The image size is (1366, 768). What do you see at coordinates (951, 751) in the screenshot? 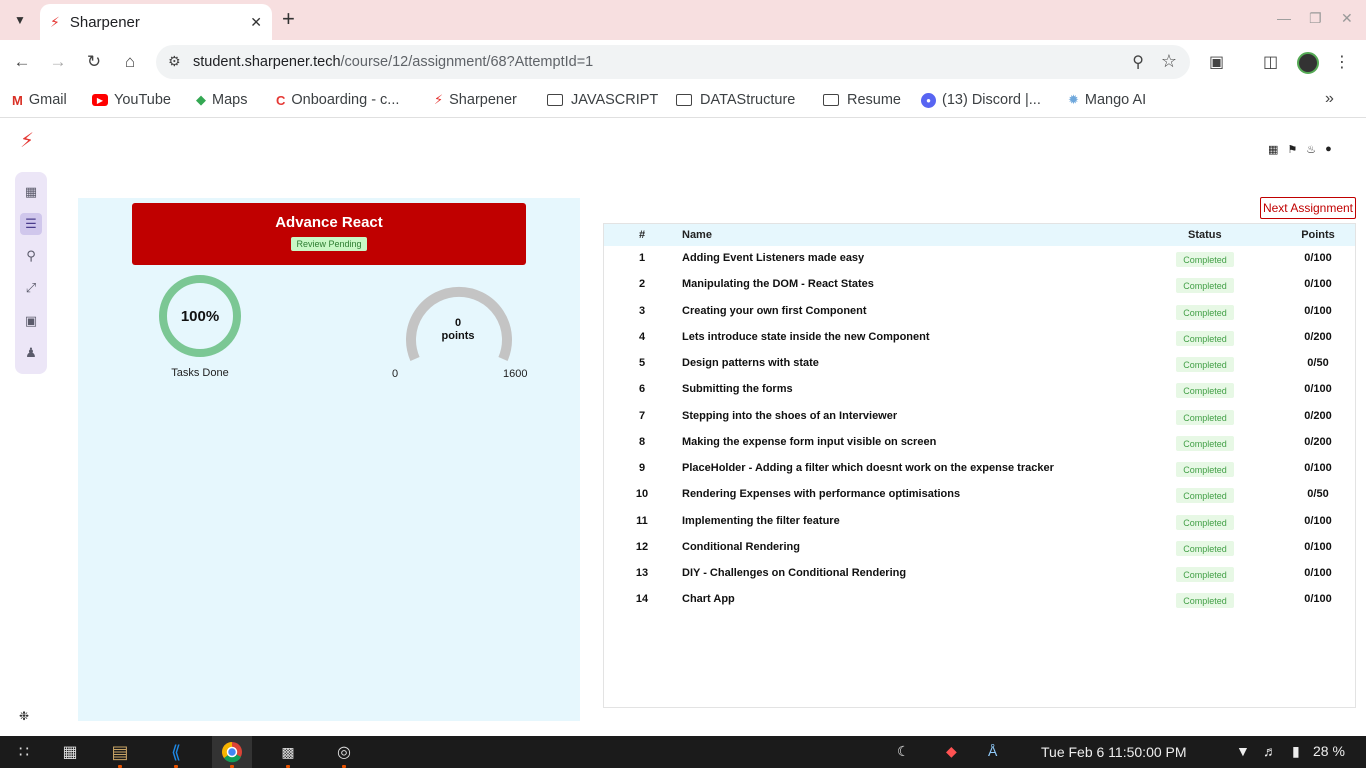
I see `anydesk-icon: ◆` at bounding box center [951, 751].